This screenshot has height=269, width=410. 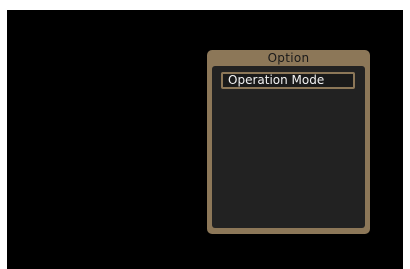 I want to click on menu-item-operation-mode: Operation Mode, so click(x=288, y=80).